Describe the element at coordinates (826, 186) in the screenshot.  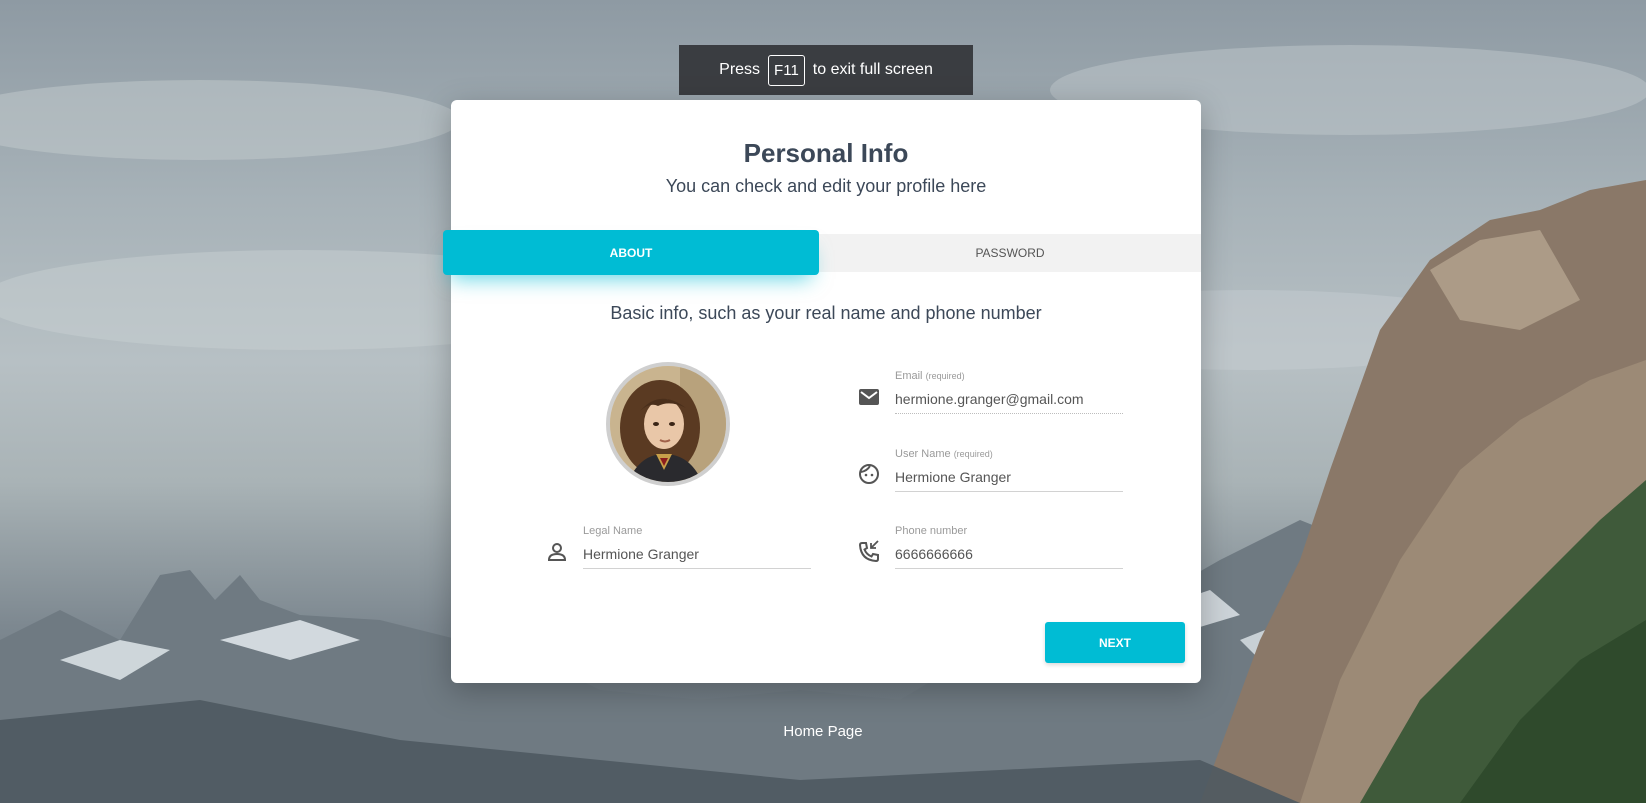
I see `card-subtitle: You can check and edit your profile here` at that location.